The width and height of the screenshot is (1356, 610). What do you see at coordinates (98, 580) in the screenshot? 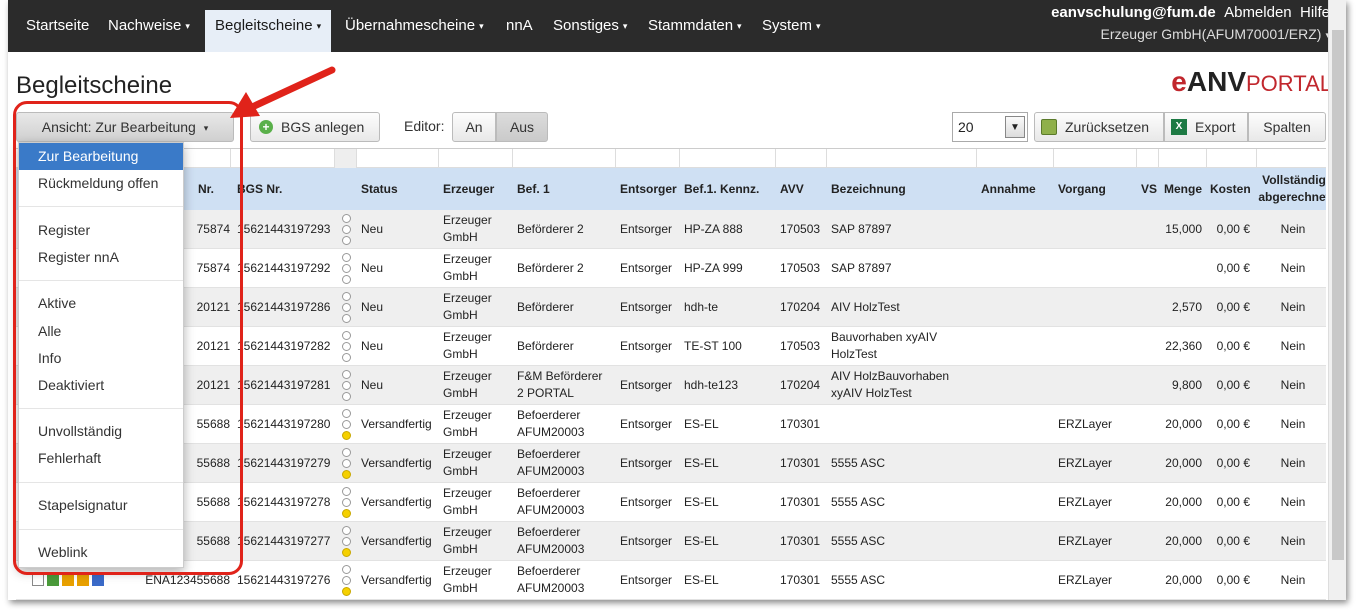
I see `list-icon` at bounding box center [98, 580].